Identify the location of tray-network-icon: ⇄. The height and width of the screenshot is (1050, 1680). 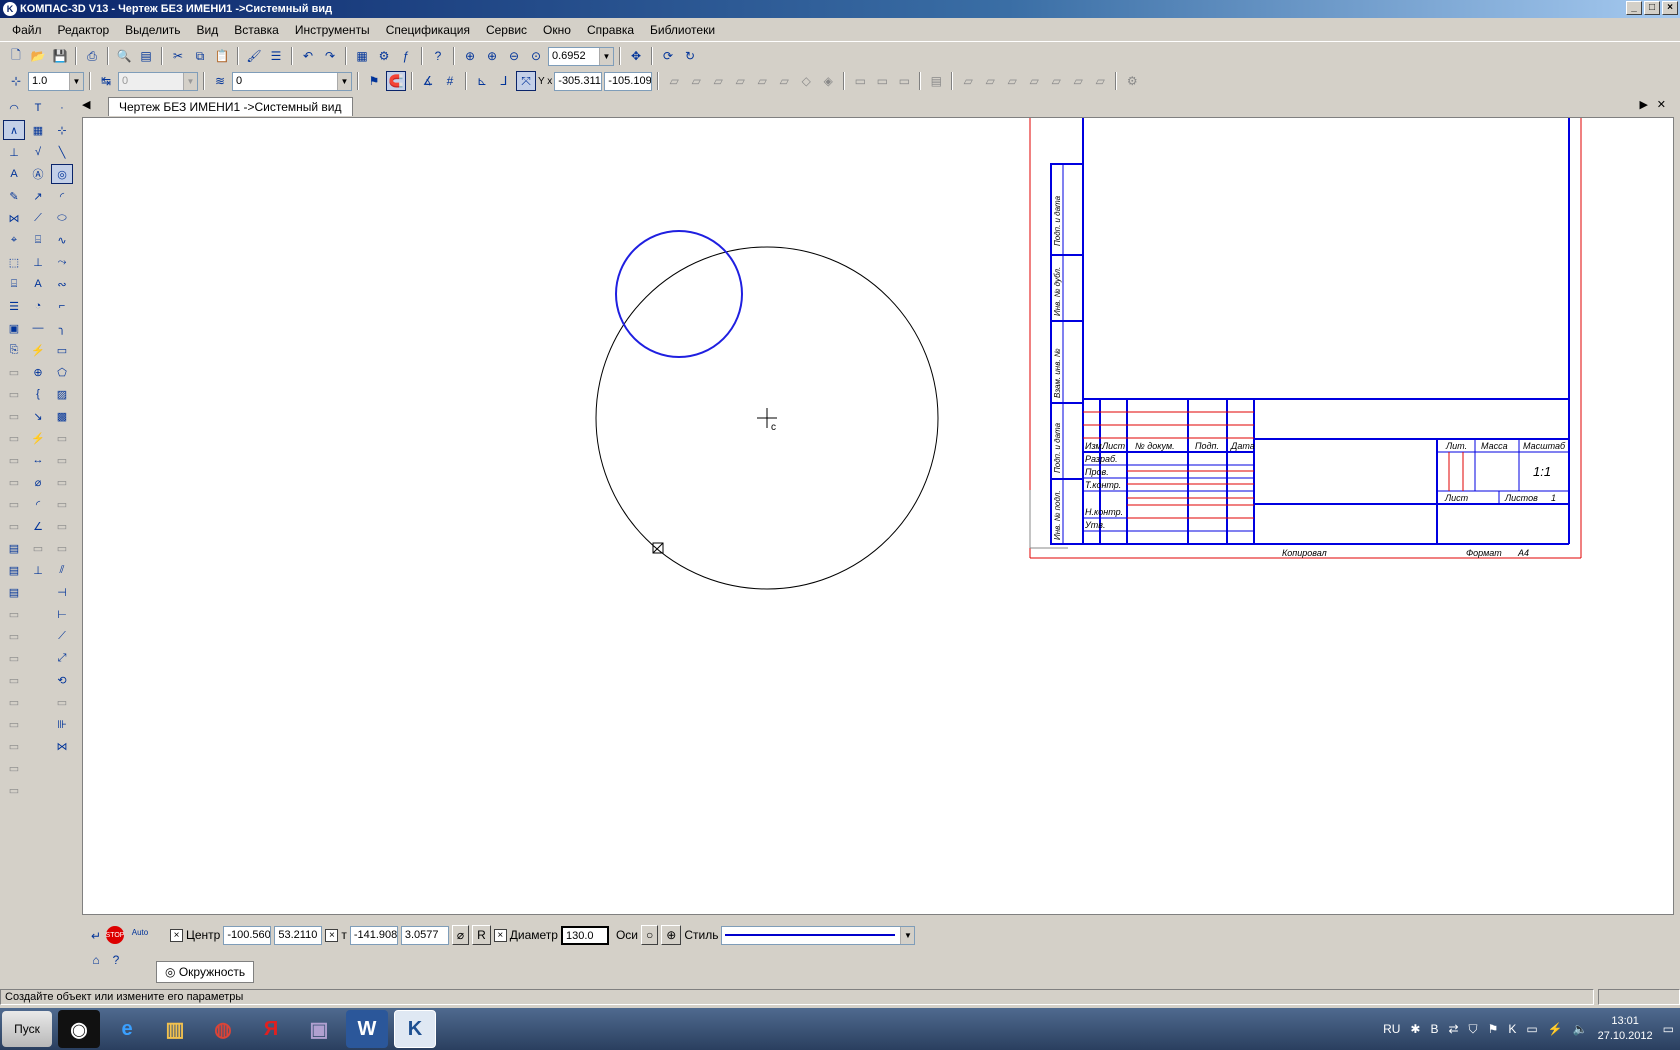
(1453, 1029).